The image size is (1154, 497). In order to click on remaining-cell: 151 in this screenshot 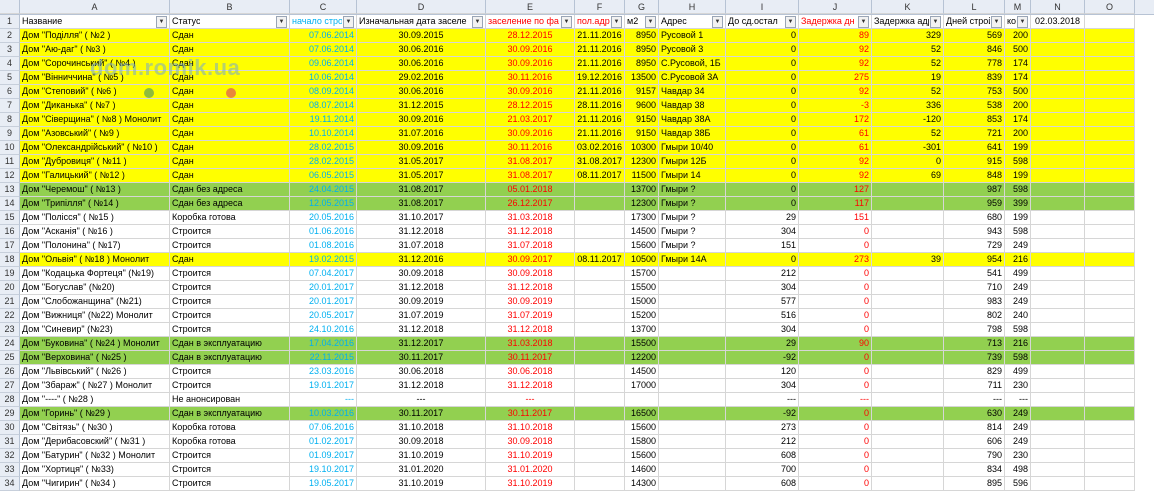, I will do `click(762, 246)`.